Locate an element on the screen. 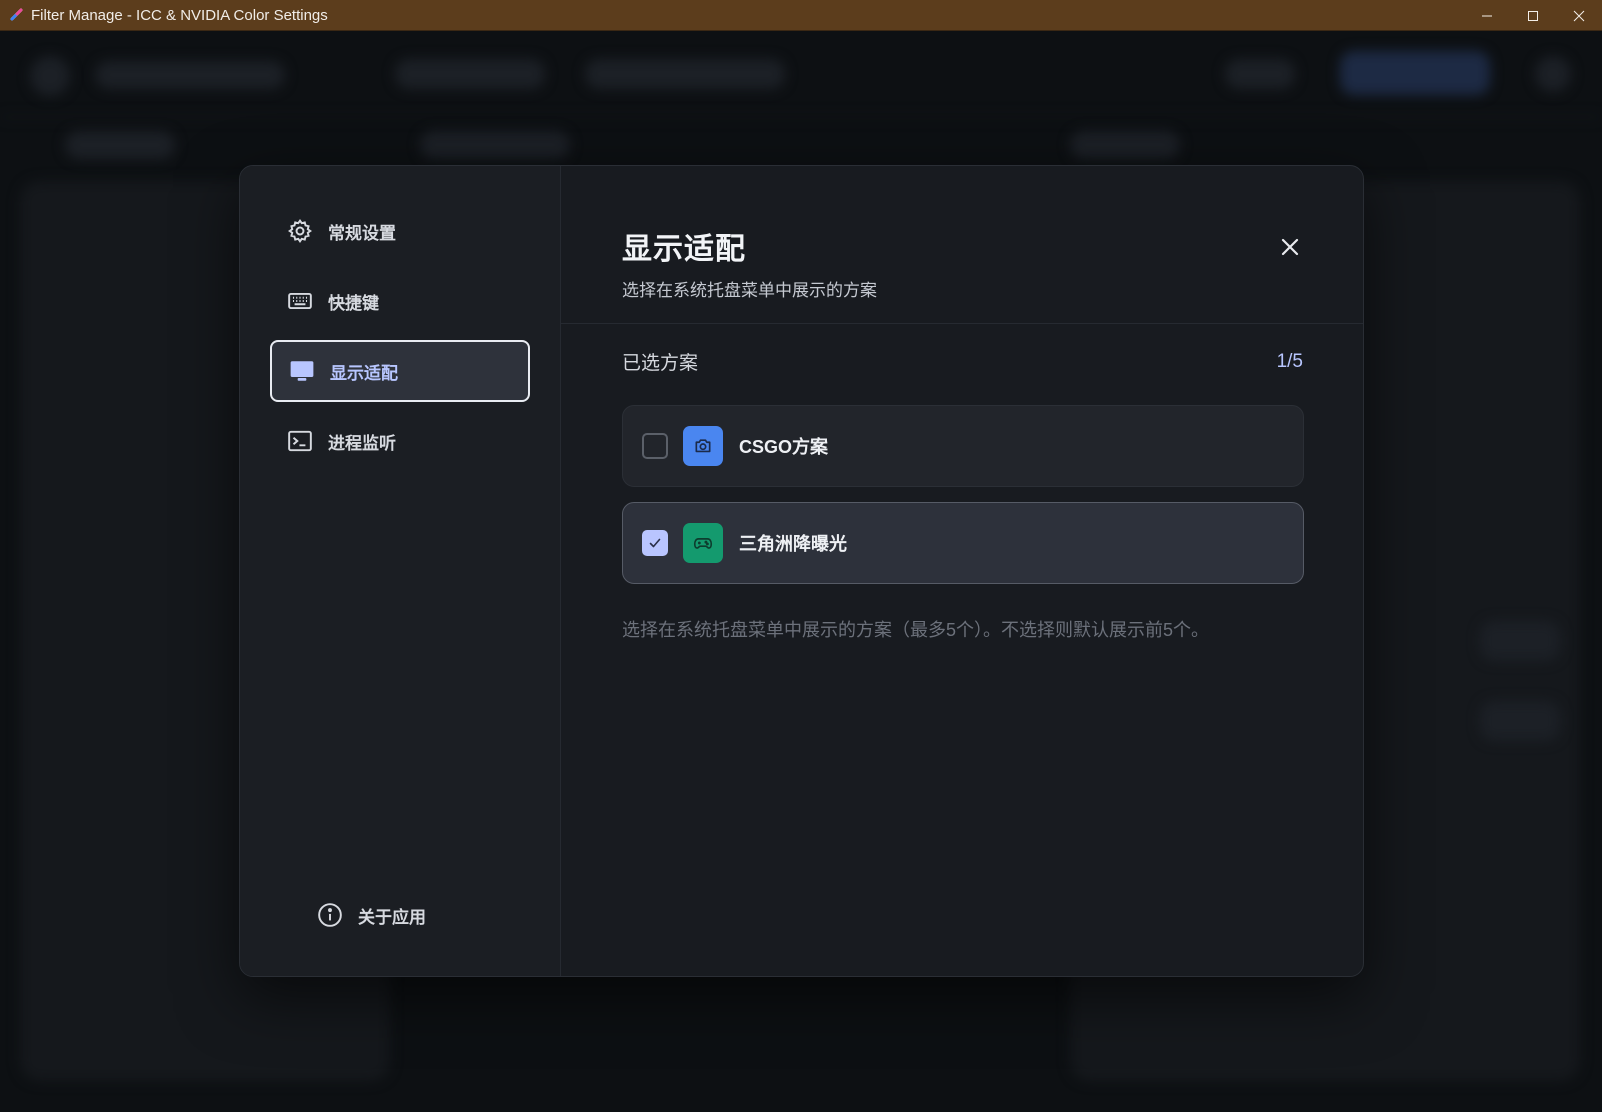  close-modal-button is located at coordinates (1290, 247).